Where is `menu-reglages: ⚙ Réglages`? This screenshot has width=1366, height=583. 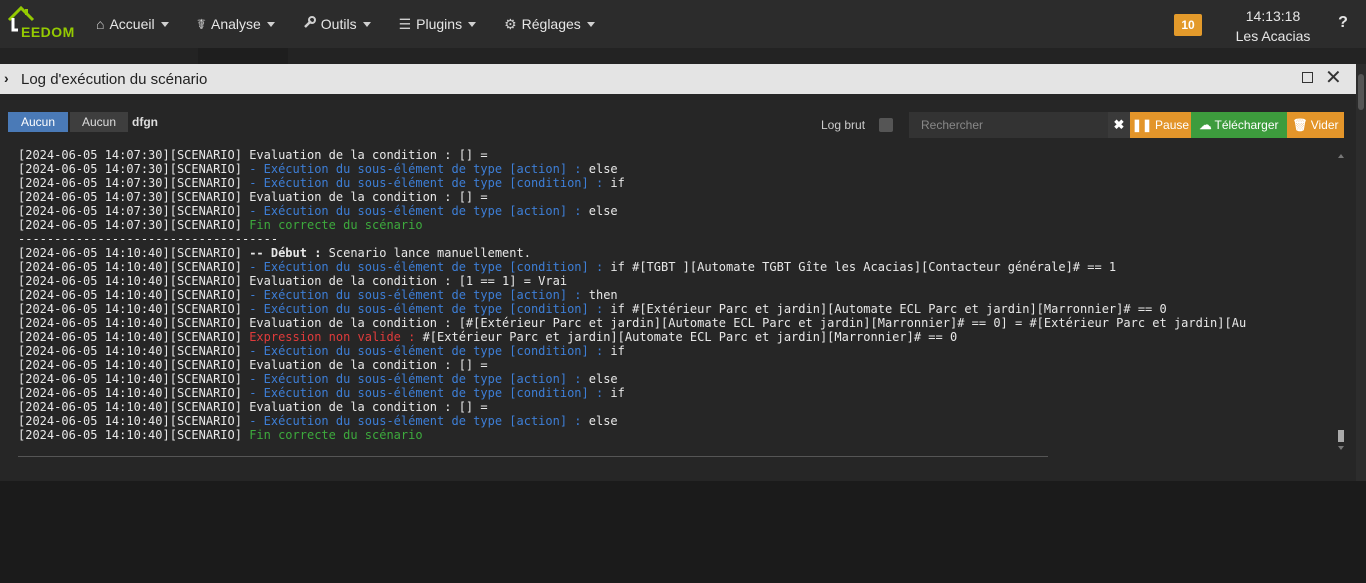 menu-reglages: ⚙ Réglages is located at coordinates (549, 24).